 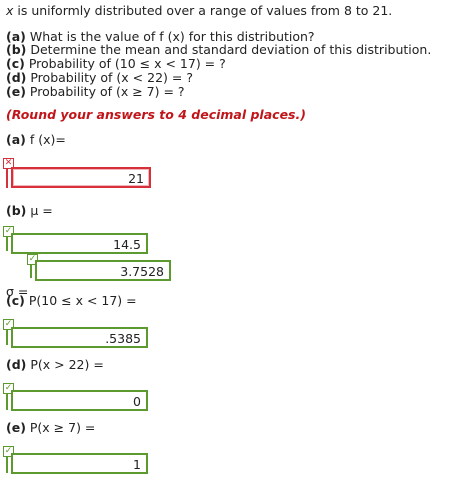 What do you see at coordinates (71, 300) in the screenshot?
I see `part-c-label: (c) P(10 ≤ x < 17) =` at bounding box center [71, 300].